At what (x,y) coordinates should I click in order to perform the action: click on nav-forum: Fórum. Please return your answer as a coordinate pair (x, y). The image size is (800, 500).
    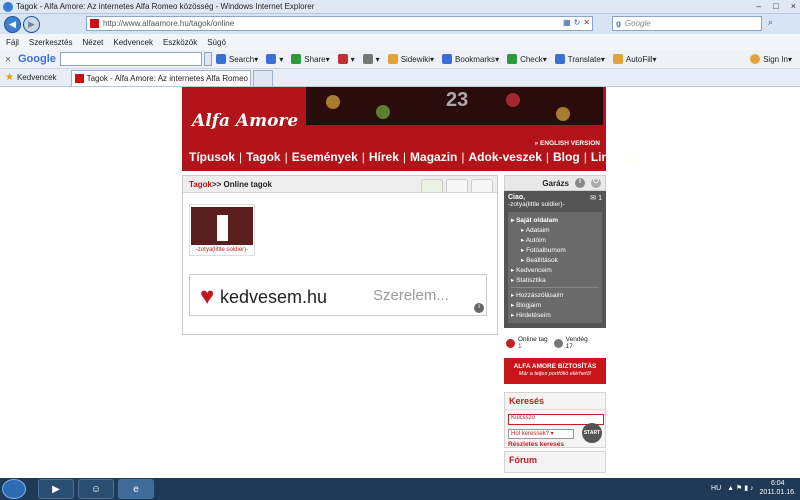
    Looking at the image, I should click on (658, 157).